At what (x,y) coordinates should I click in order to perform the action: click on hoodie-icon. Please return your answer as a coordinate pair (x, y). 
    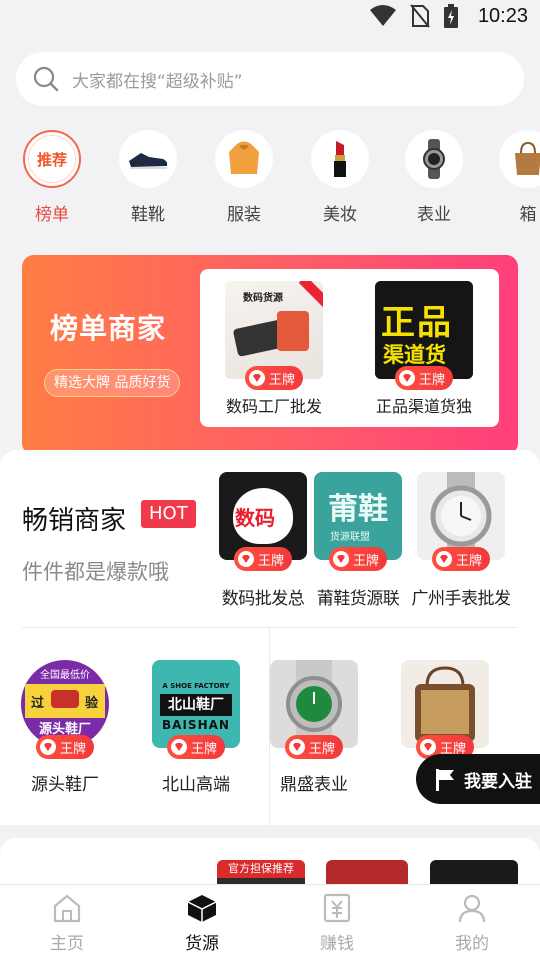
    Looking at the image, I should click on (244, 157).